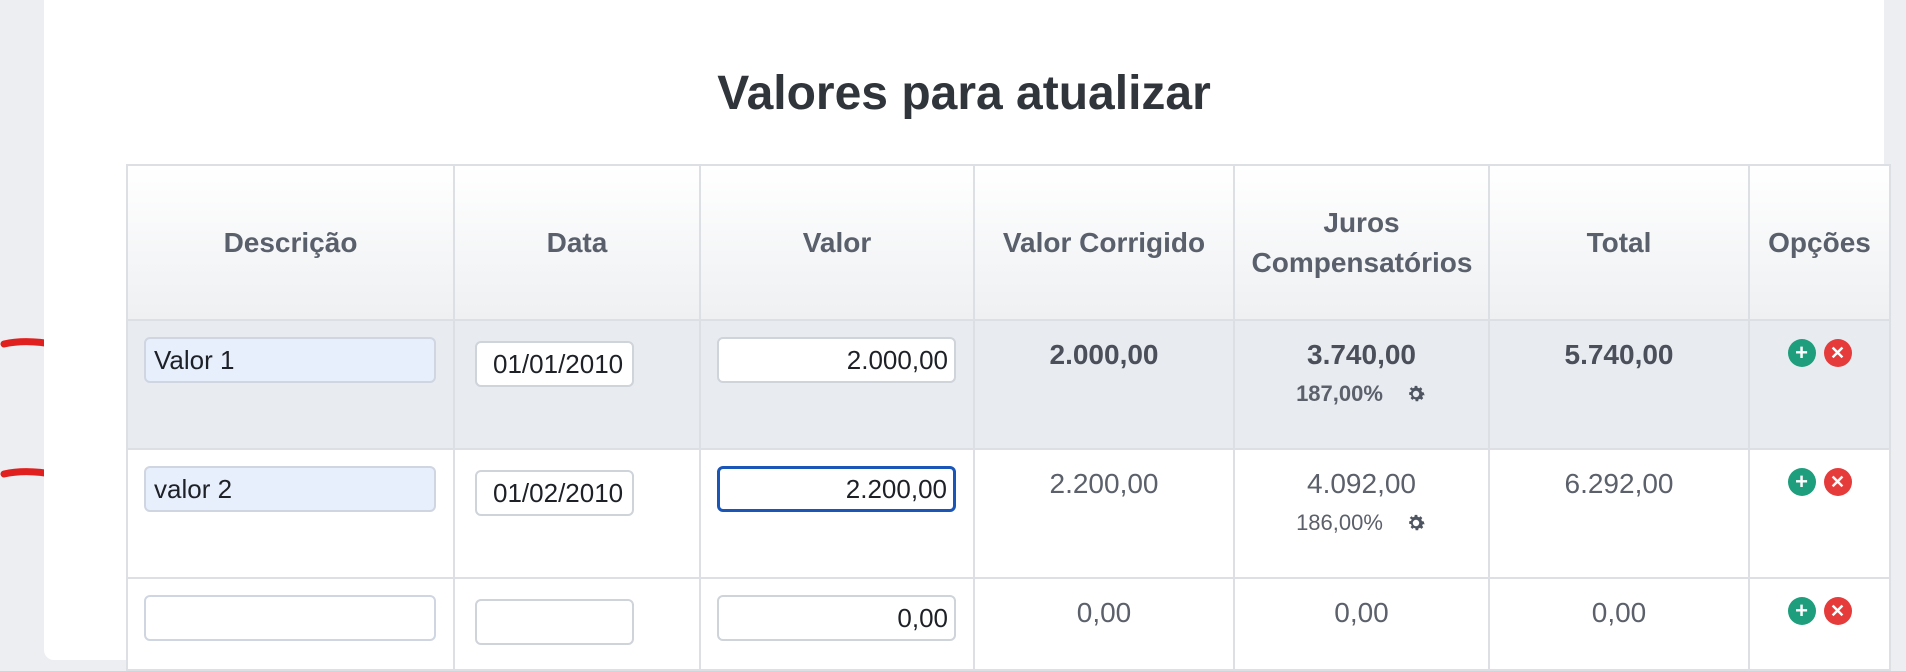 This screenshot has height=671, width=1906. Describe the element at coordinates (1361, 242) in the screenshot. I see `column-header-juros: Juros Compensatórios` at that location.